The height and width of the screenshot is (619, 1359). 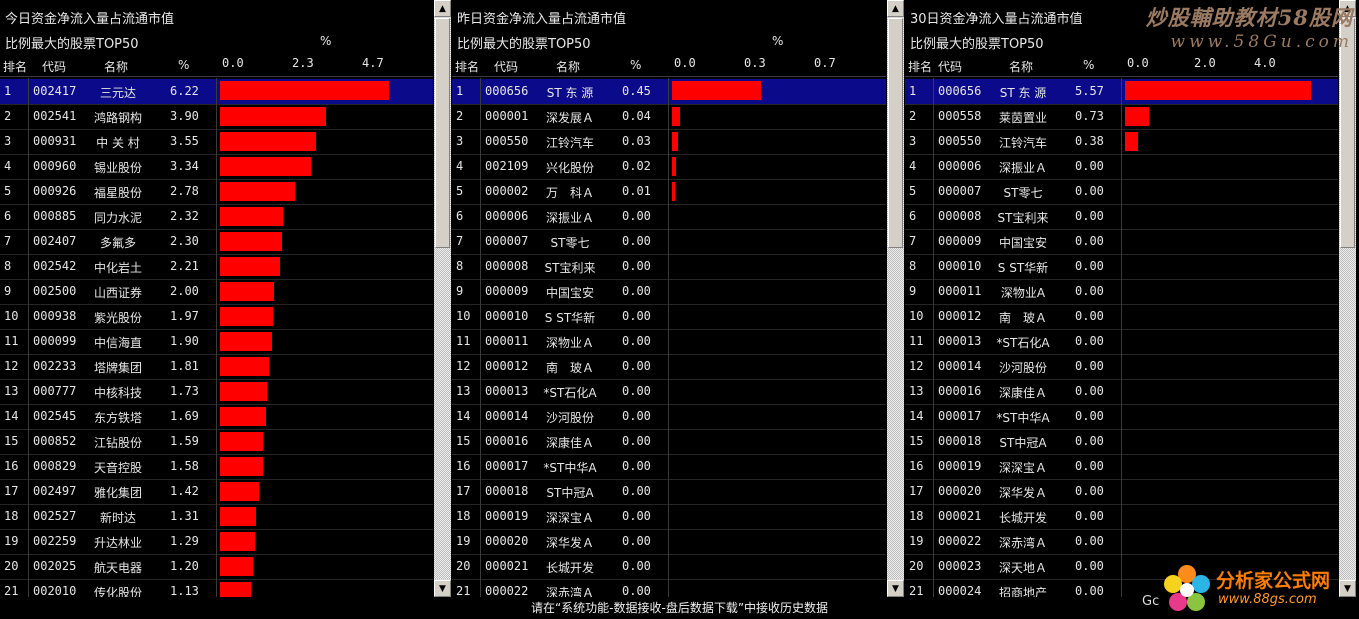 What do you see at coordinates (669, 192) in the screenshot?
I see `table-row: 5 000002 万 科Ａ 0.01` at bounding box center [669, 192].